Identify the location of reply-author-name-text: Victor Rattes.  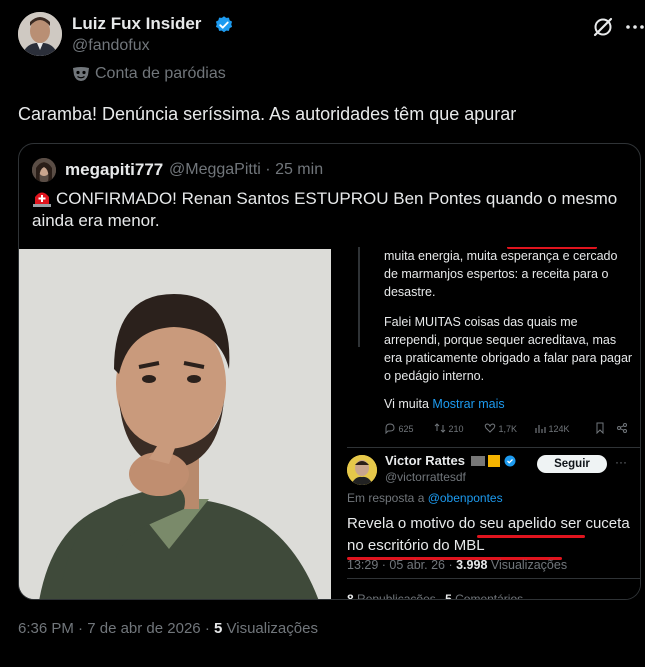
(425, 460).